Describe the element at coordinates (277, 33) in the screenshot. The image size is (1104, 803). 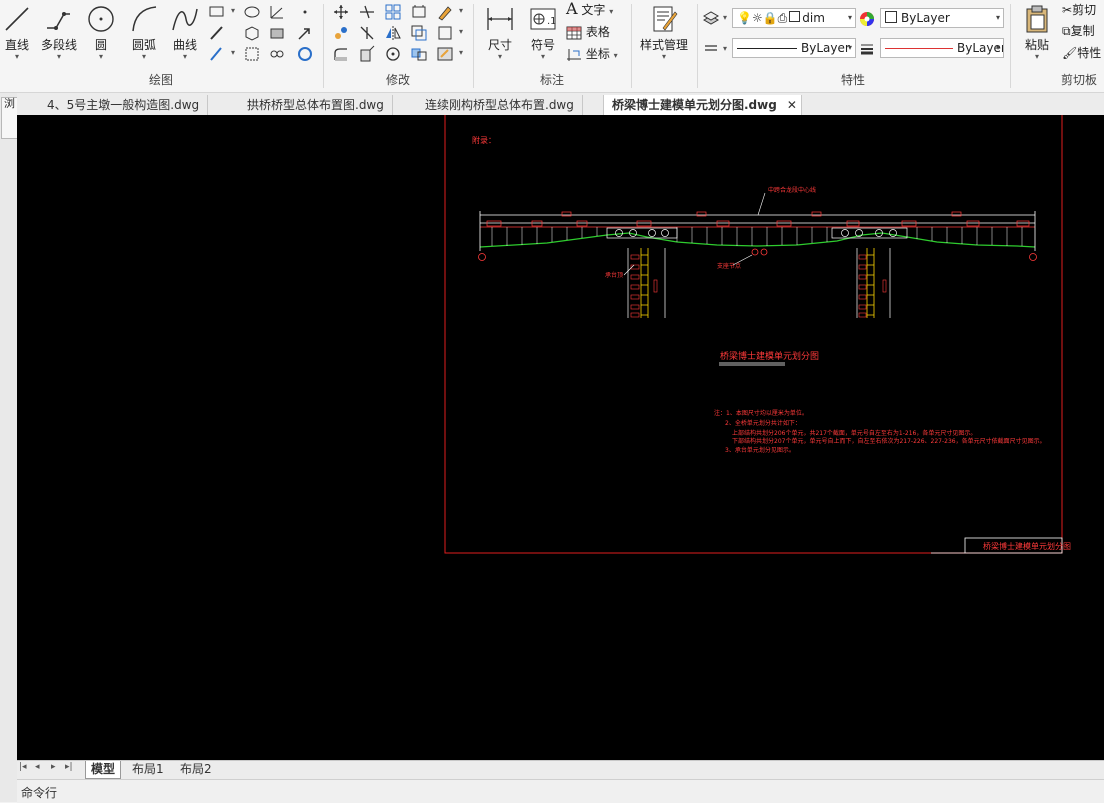
I see `wipeout-icon` at that location.